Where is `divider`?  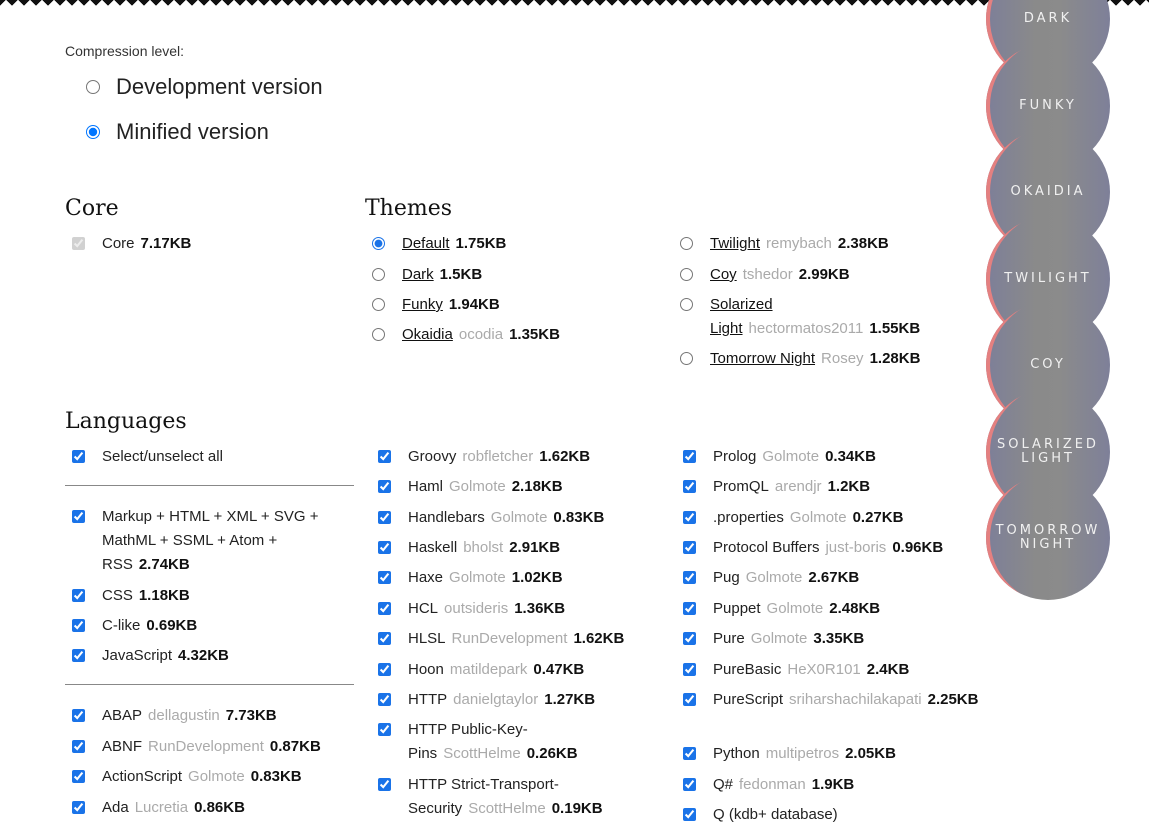 divider is located at coordinates (209, 684).